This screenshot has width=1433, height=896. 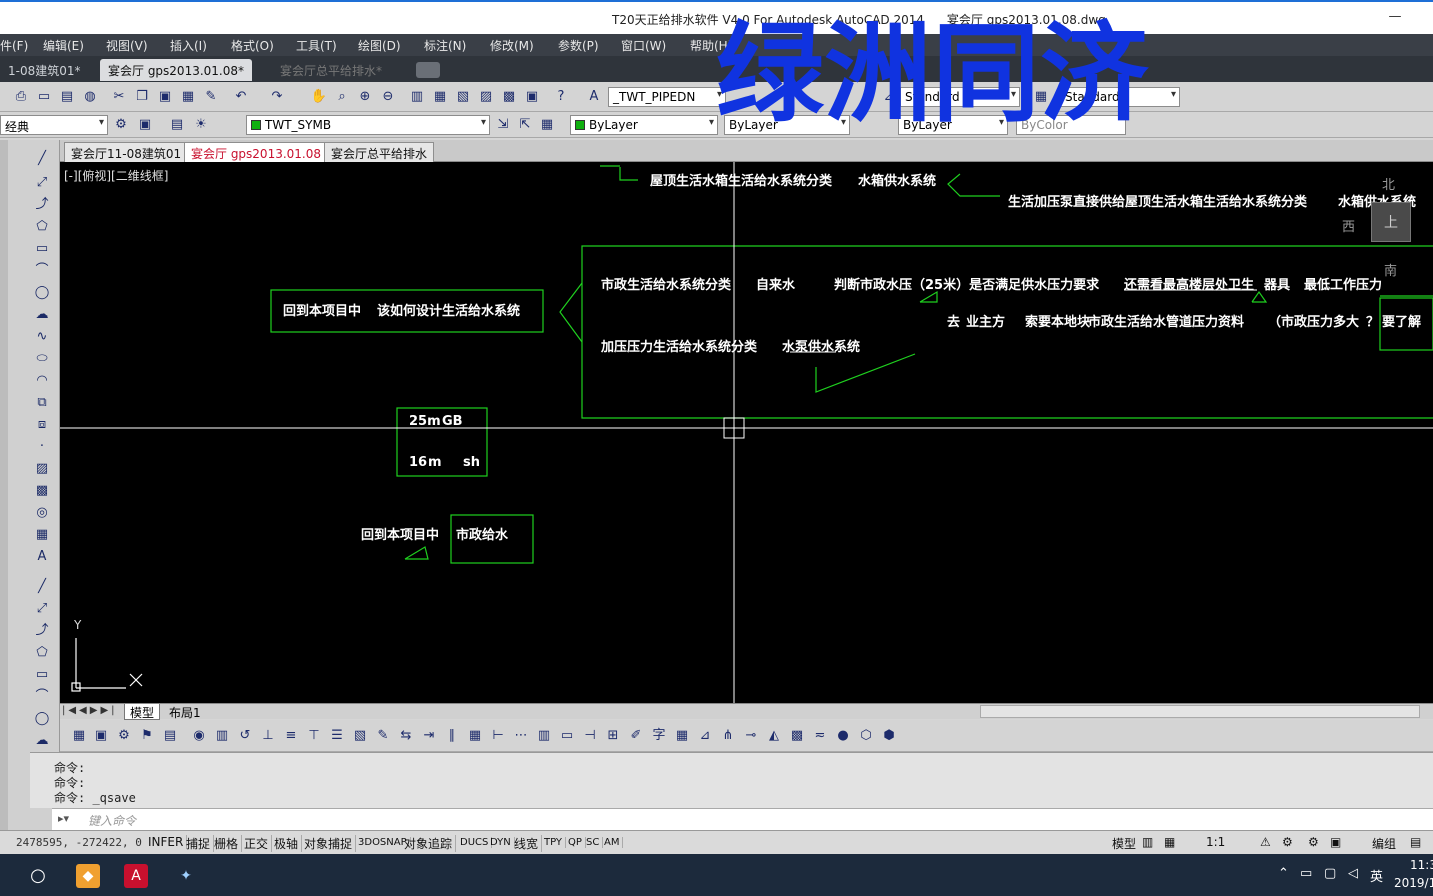 I want to click on layer-previous-icon: ⇱, so click(x=525, y=125).